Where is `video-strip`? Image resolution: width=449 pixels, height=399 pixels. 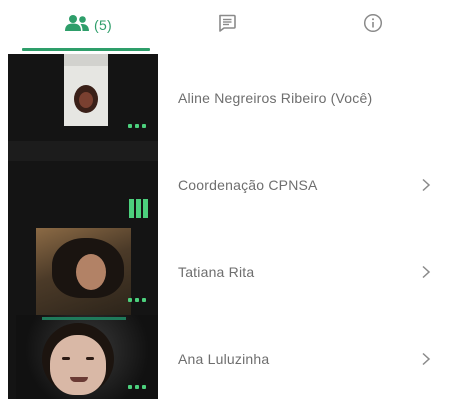
video-strip is located at coordinates (83, 151).